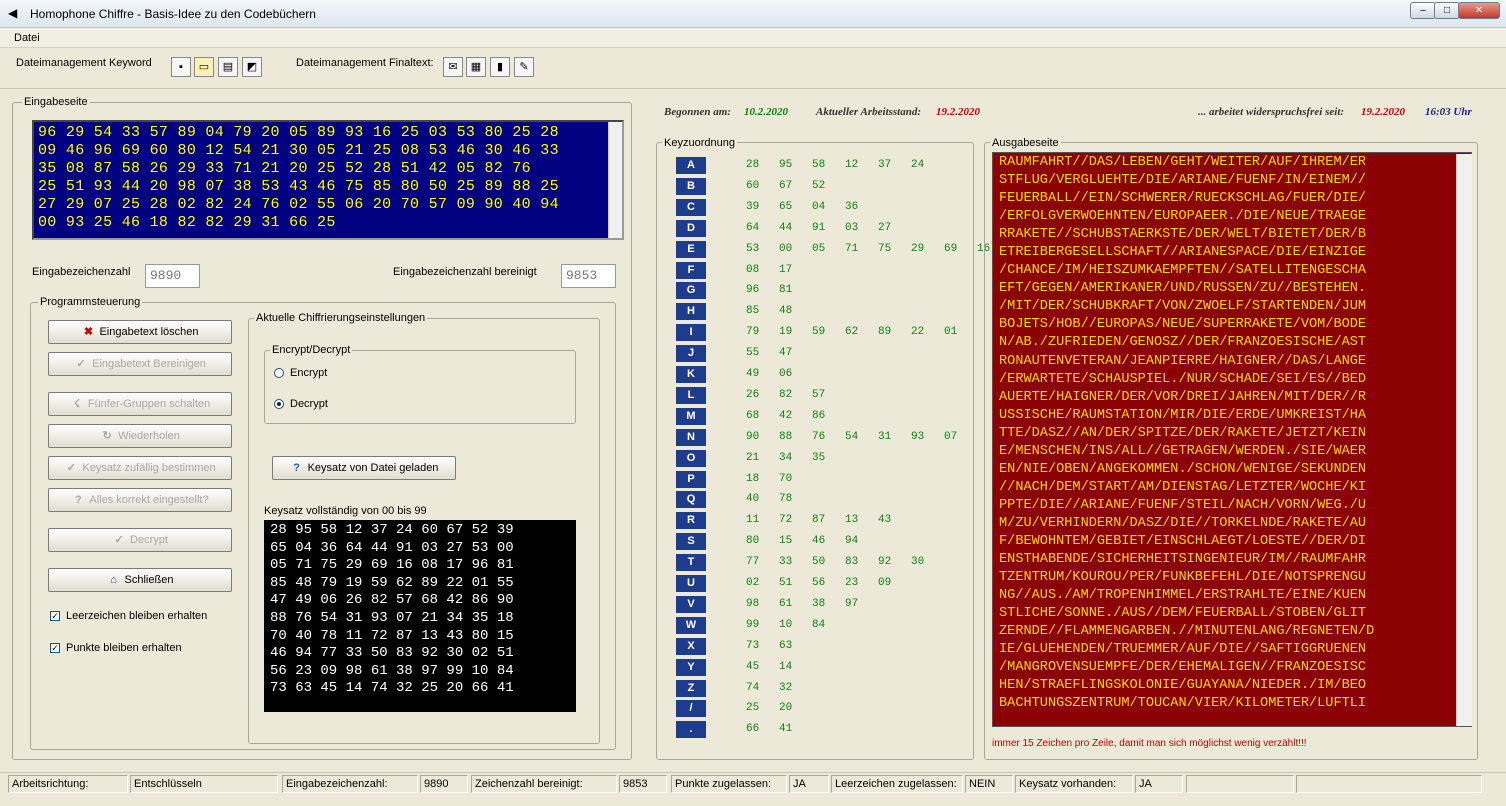 The image size is (1506, 806). I want to click on question-icon: ?, so click(78, 500).